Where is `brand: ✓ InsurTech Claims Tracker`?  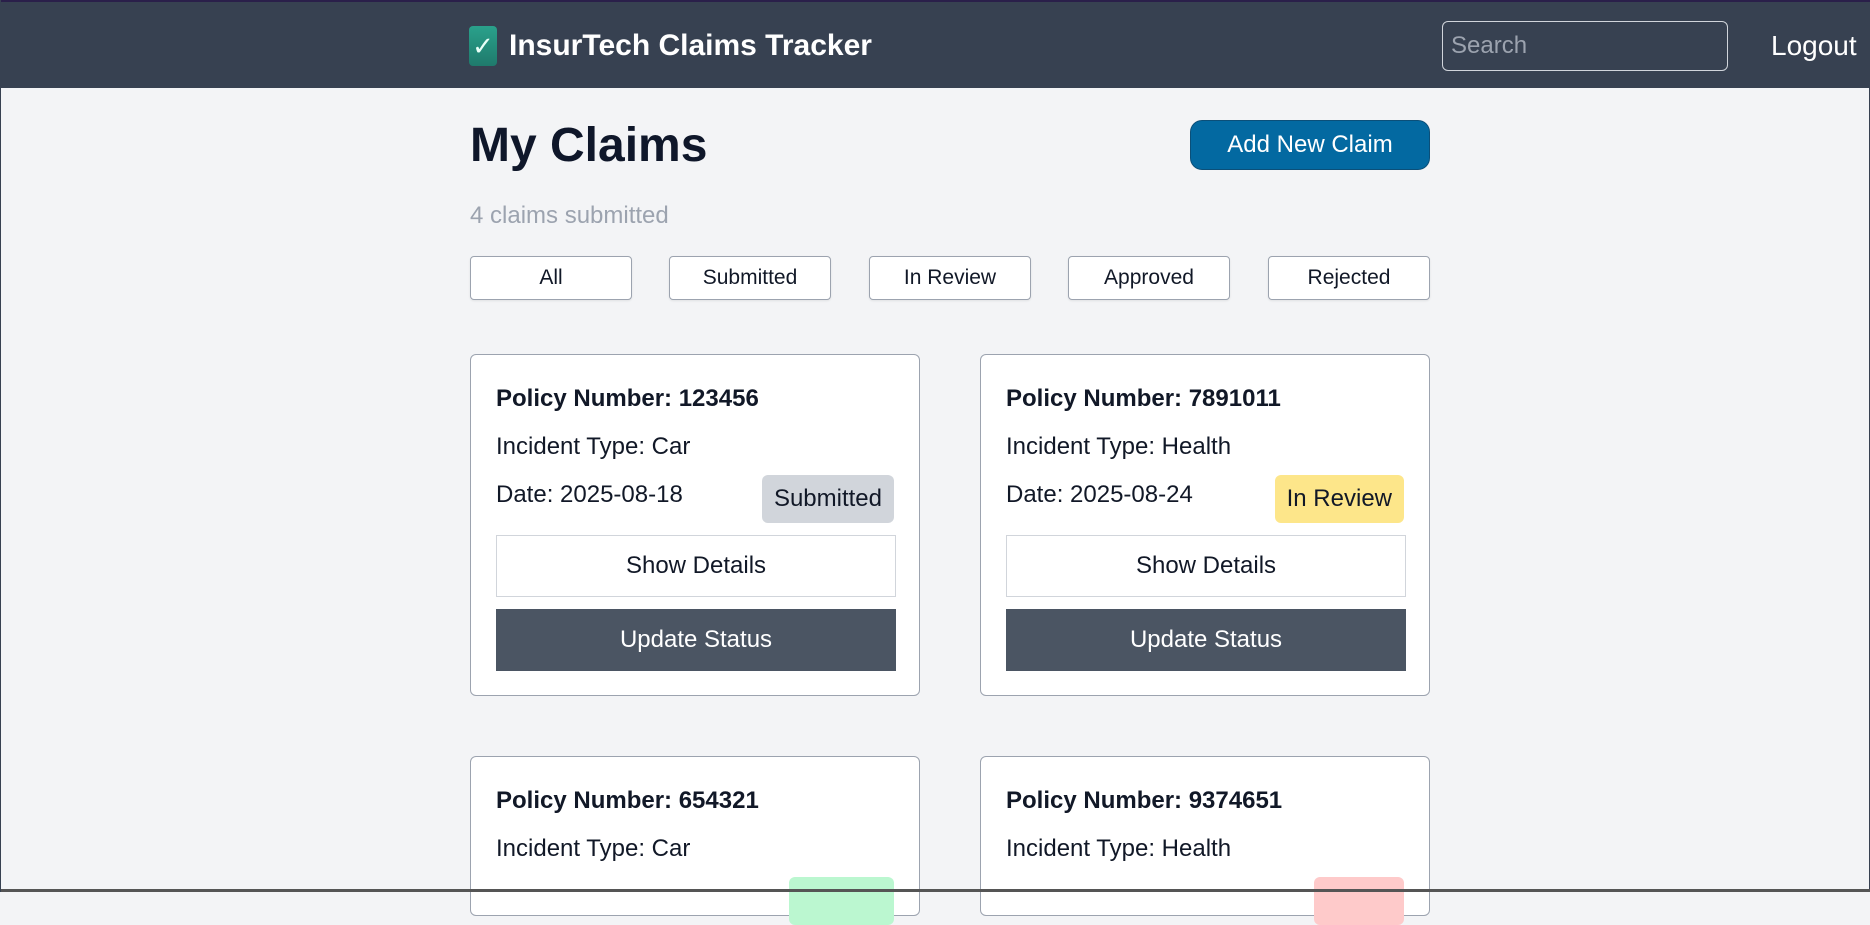 brand: ✓ InsurTech Claims Tracker is located at coordinates (670, 46).